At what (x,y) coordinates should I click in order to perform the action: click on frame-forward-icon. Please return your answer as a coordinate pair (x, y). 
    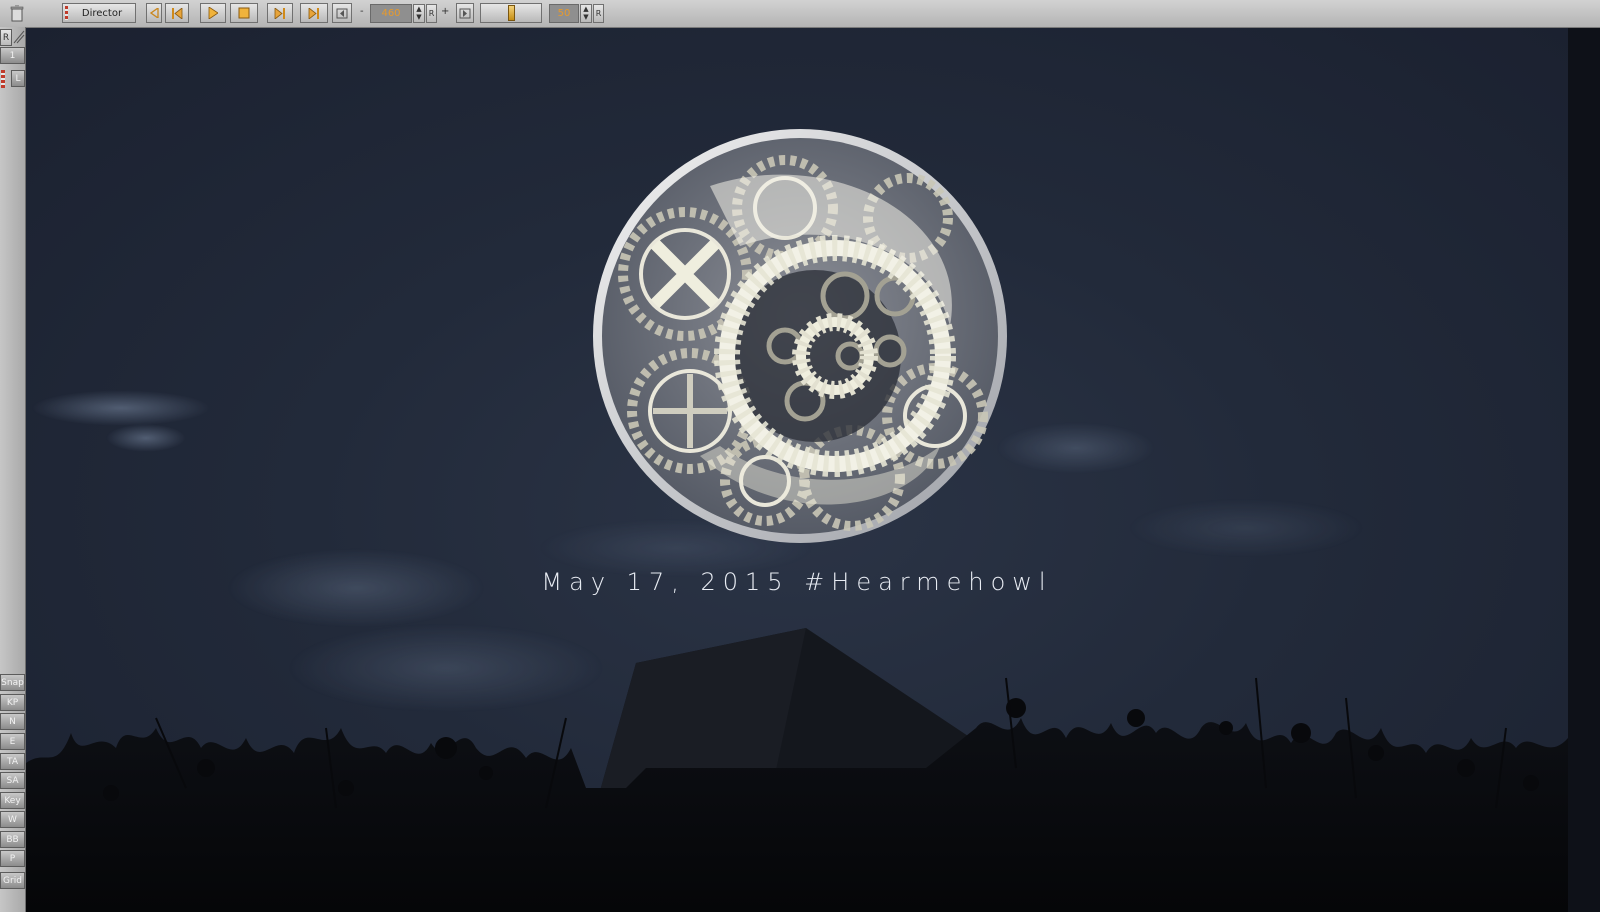
    Looking at the image, I should click on (465, 13).